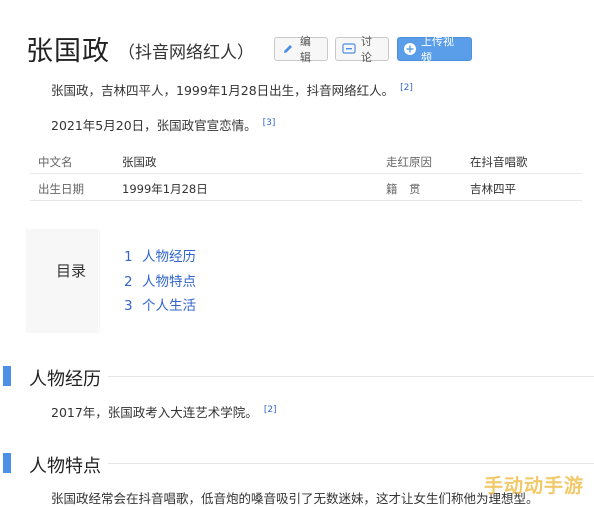 This screenshot has height=507, width=594. I want to click on info-value: 张国政, so click(139, 162).